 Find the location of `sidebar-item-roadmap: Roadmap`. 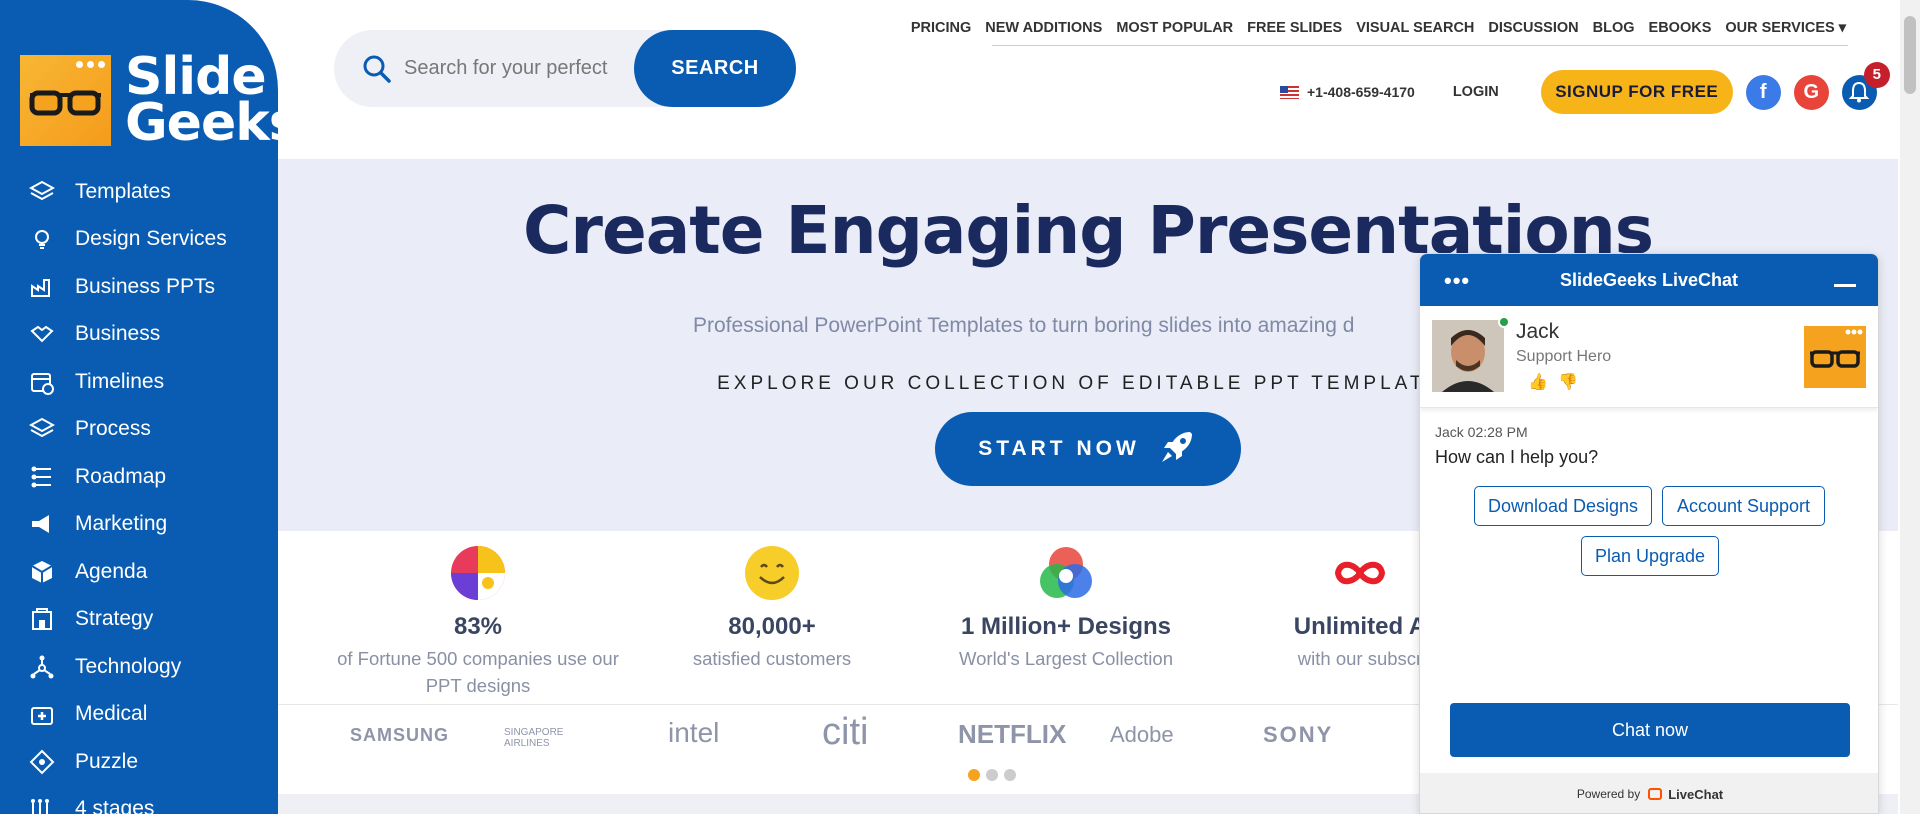

sidebar-item-roadmap: Roadmap is located at coordinates (139, 477).